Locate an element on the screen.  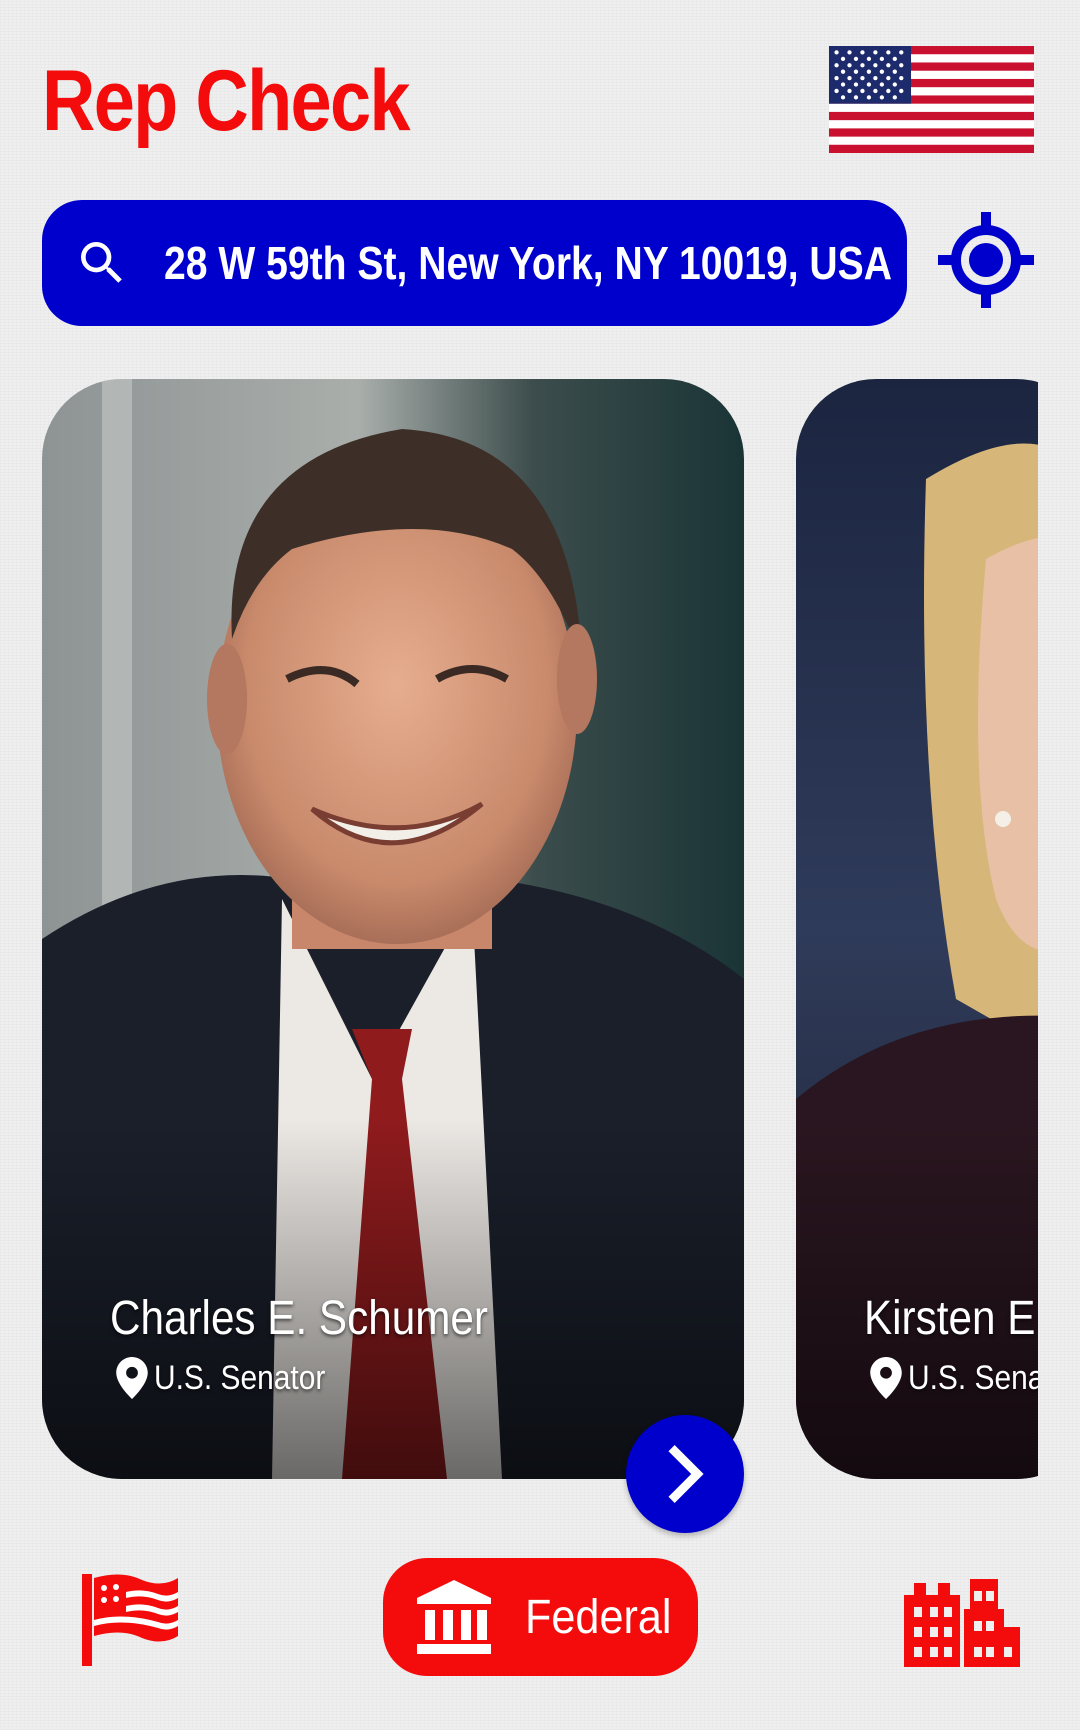
government-building-icon is located at coordinates (454, 1617).